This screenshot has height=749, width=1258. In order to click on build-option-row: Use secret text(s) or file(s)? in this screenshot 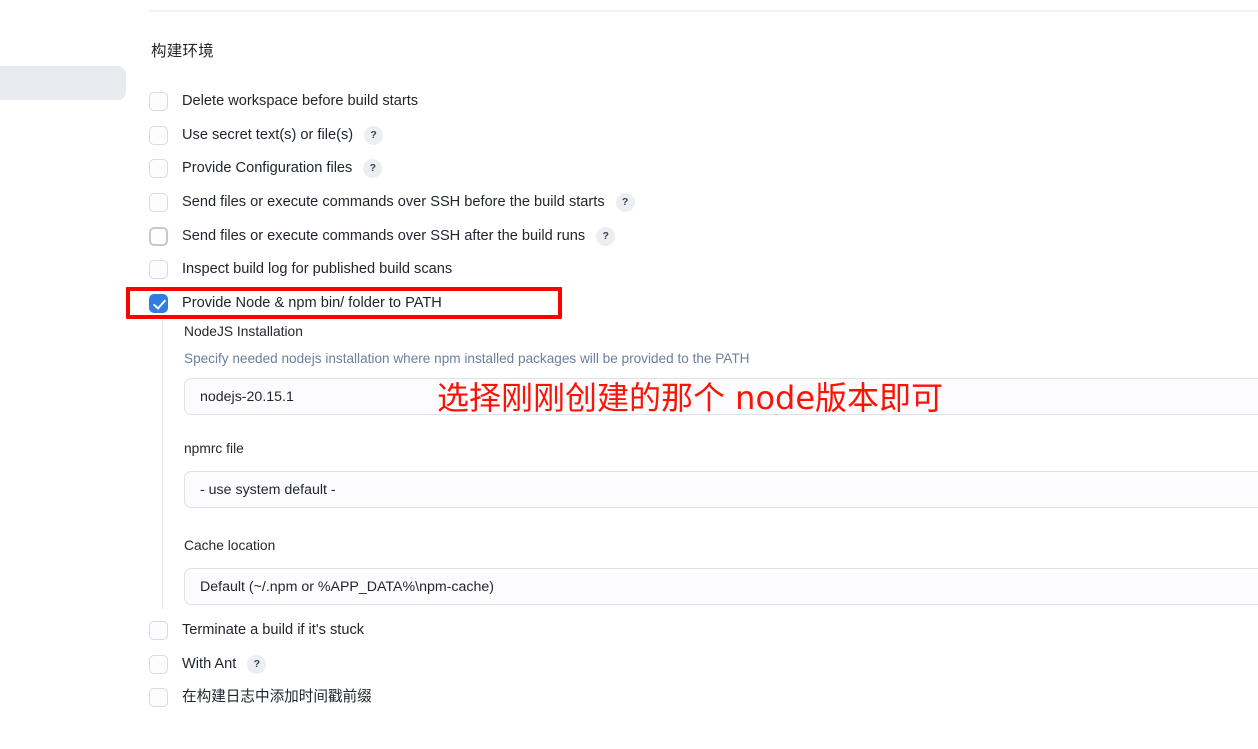, I will do `click(266, 135)`.